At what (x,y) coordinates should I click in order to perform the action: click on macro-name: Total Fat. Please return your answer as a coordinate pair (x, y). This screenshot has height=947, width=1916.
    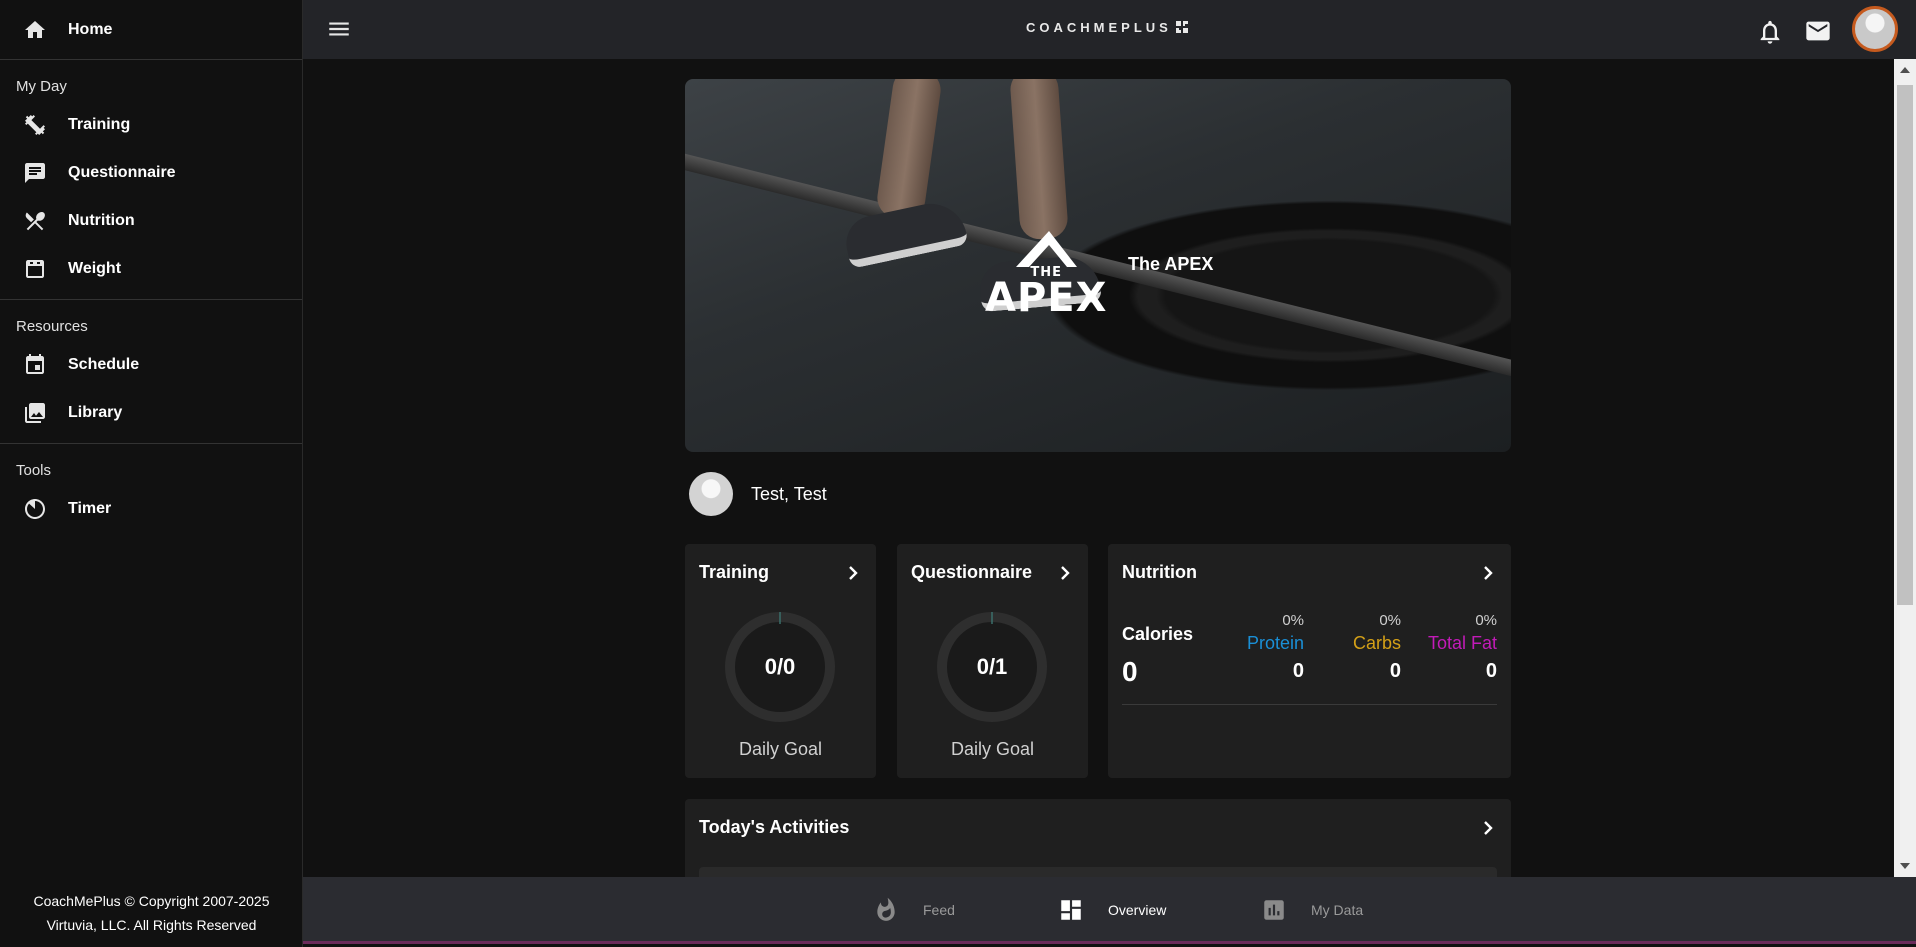
    Looking at the image, I should click on (1462, 643).